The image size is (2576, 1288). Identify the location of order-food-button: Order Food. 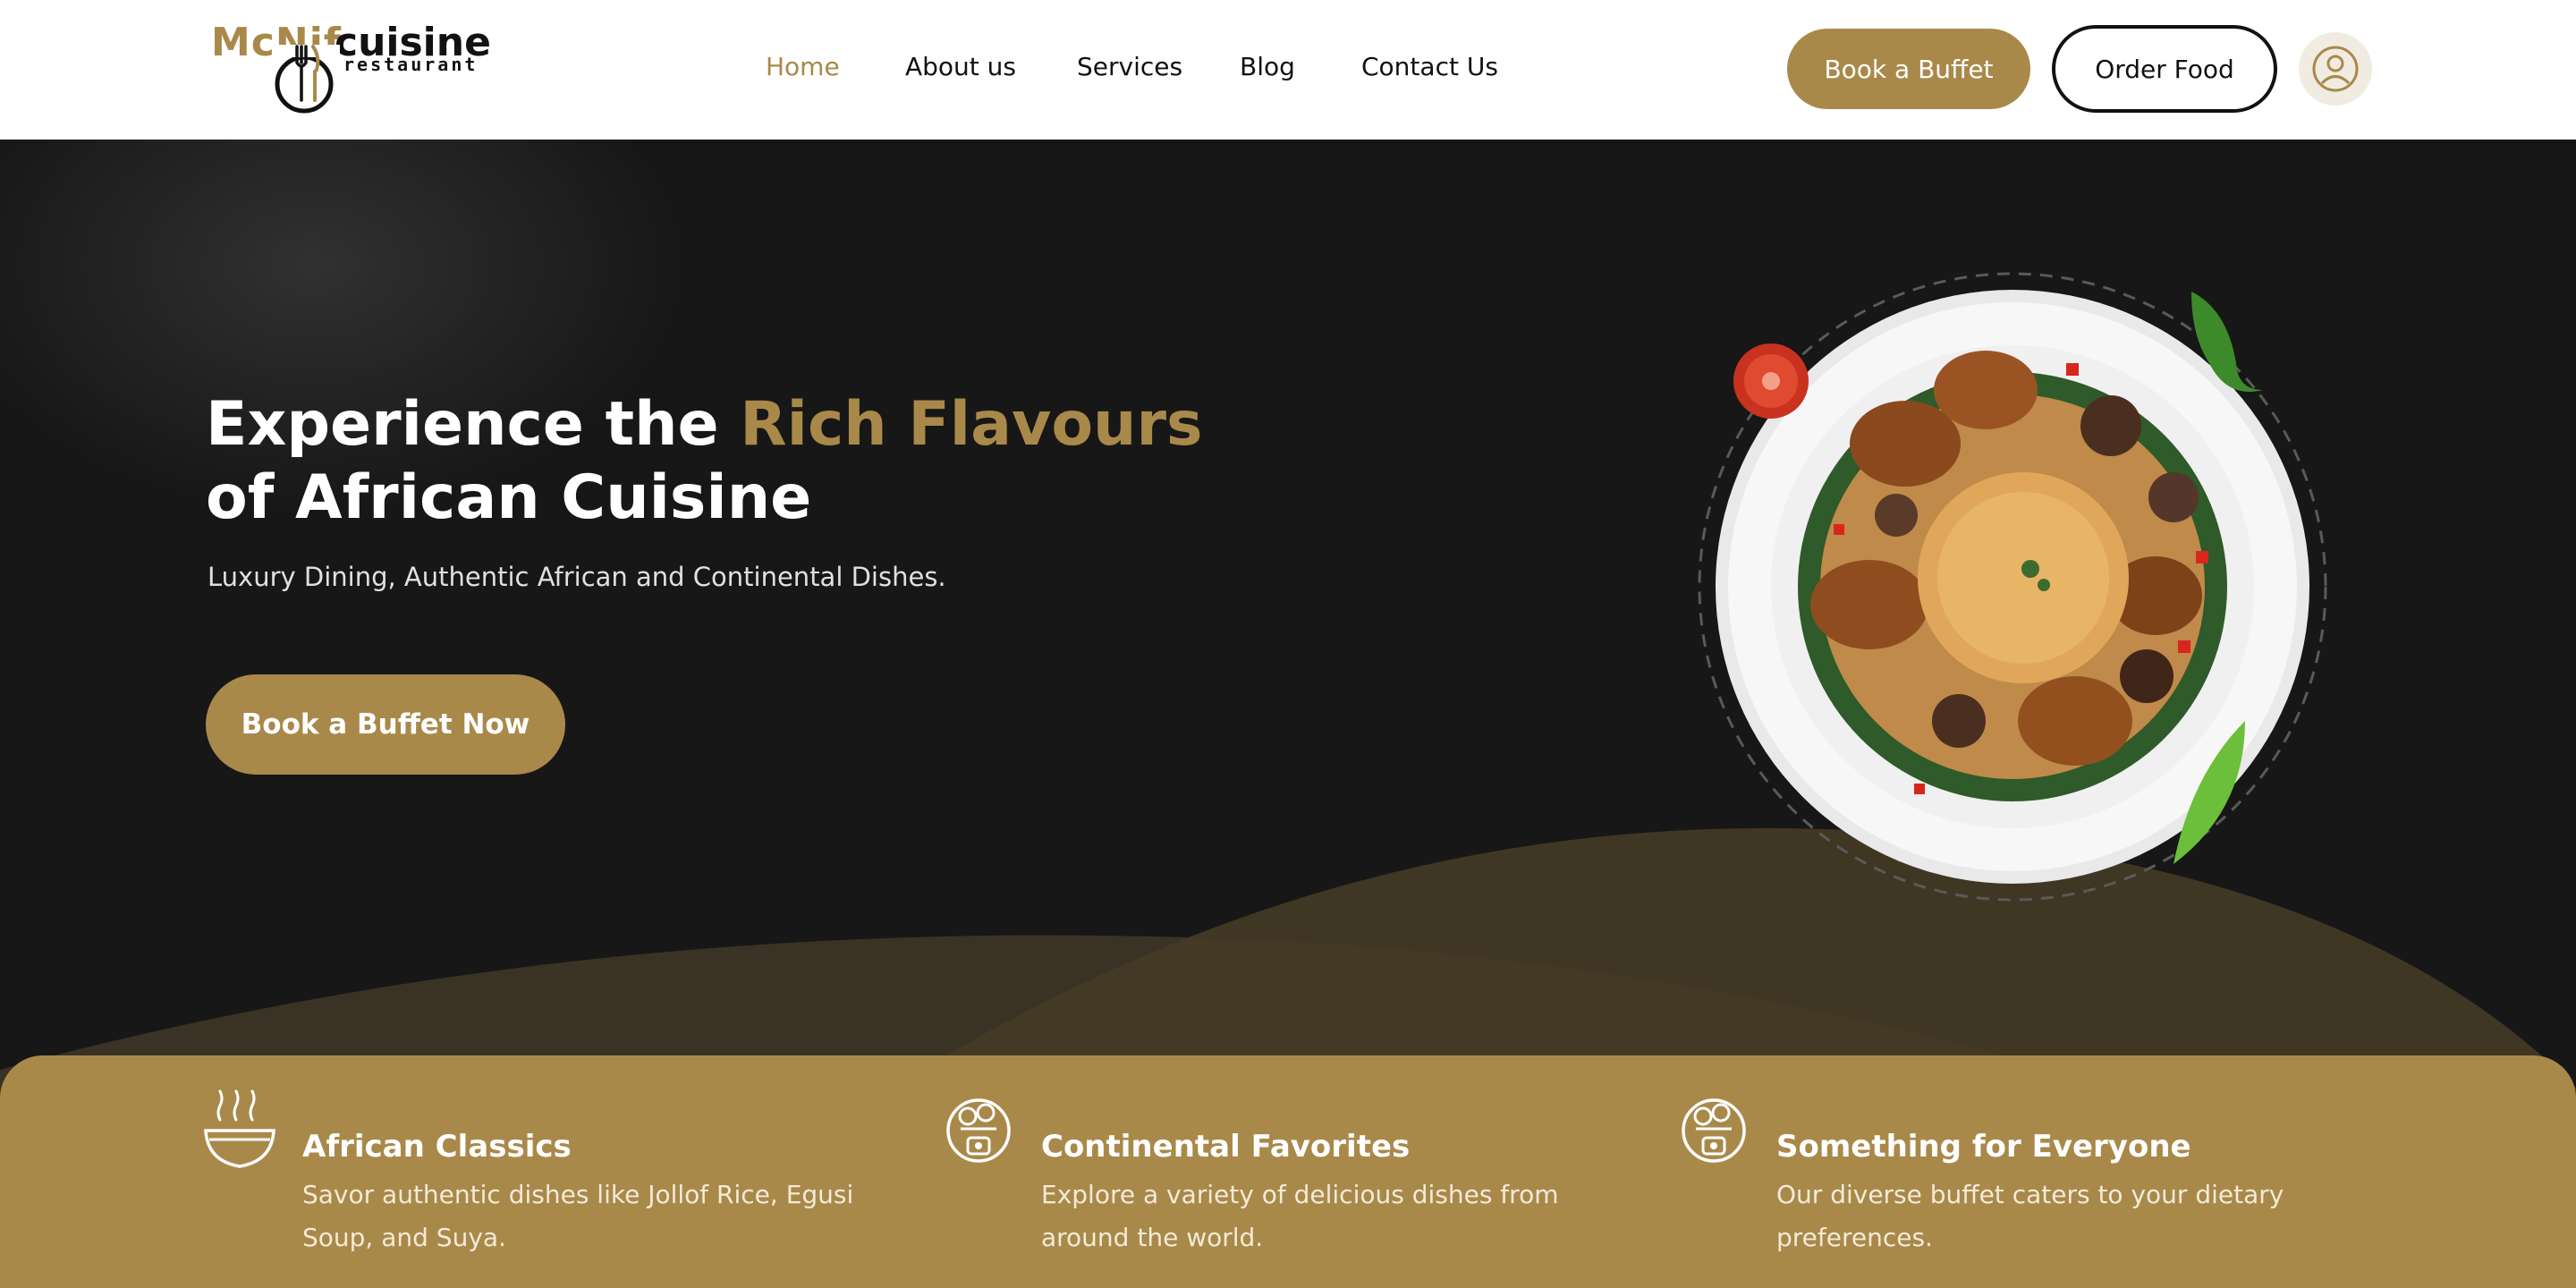
(2164, 69).